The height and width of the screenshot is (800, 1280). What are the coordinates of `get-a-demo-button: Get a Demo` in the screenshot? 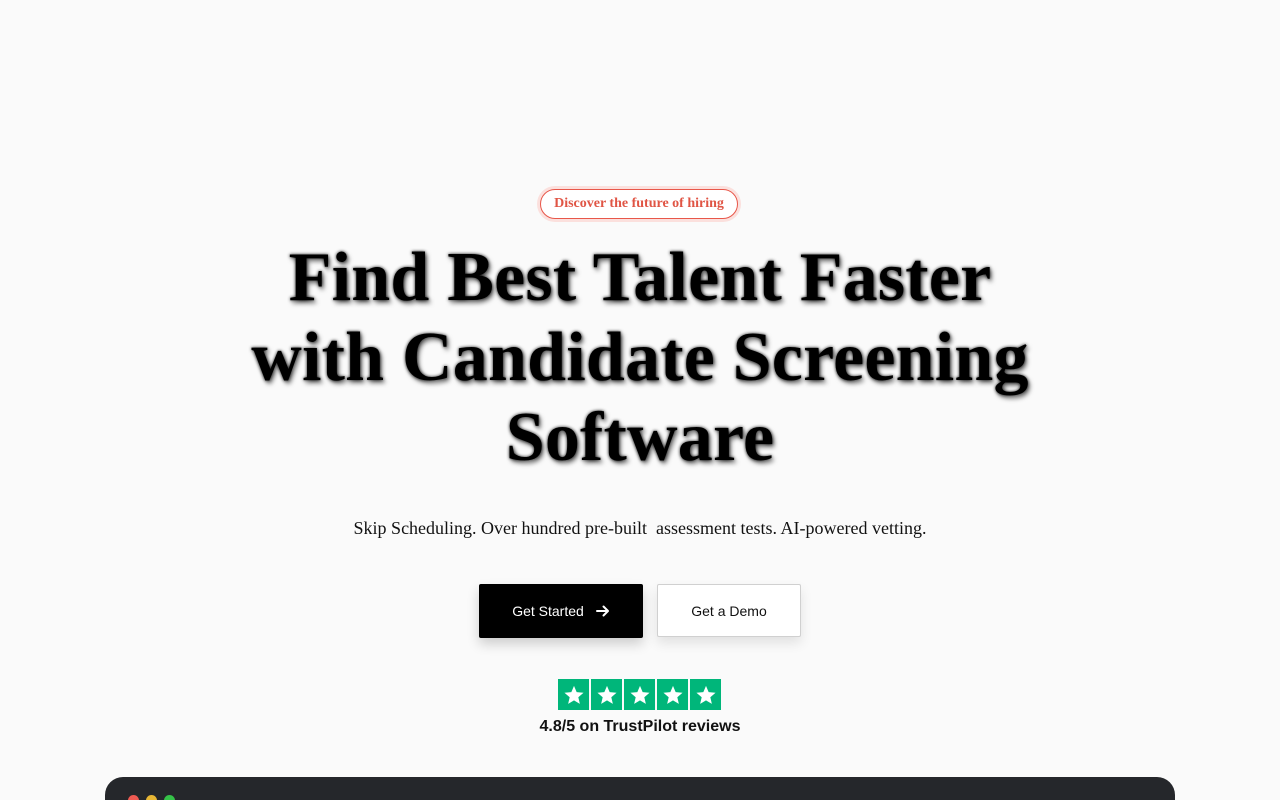 It's located at (729, 610).